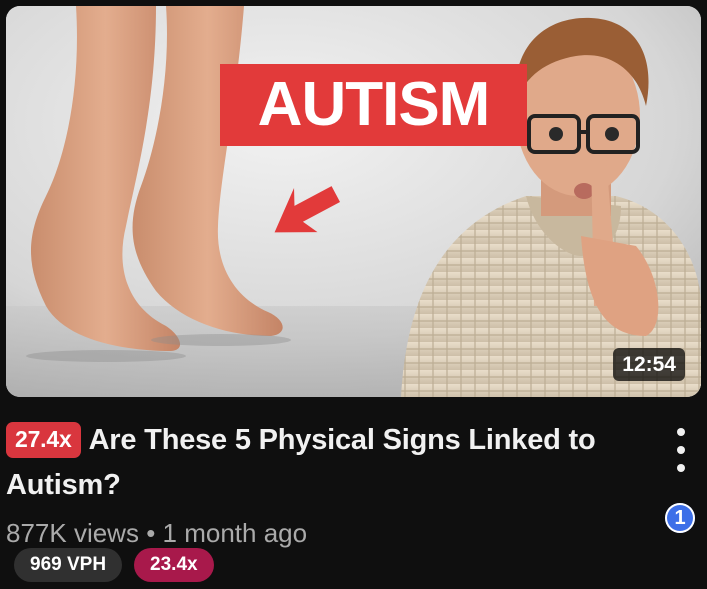  I want to click on video-stats: 877K views • 1 month ago, so click(326, 533).